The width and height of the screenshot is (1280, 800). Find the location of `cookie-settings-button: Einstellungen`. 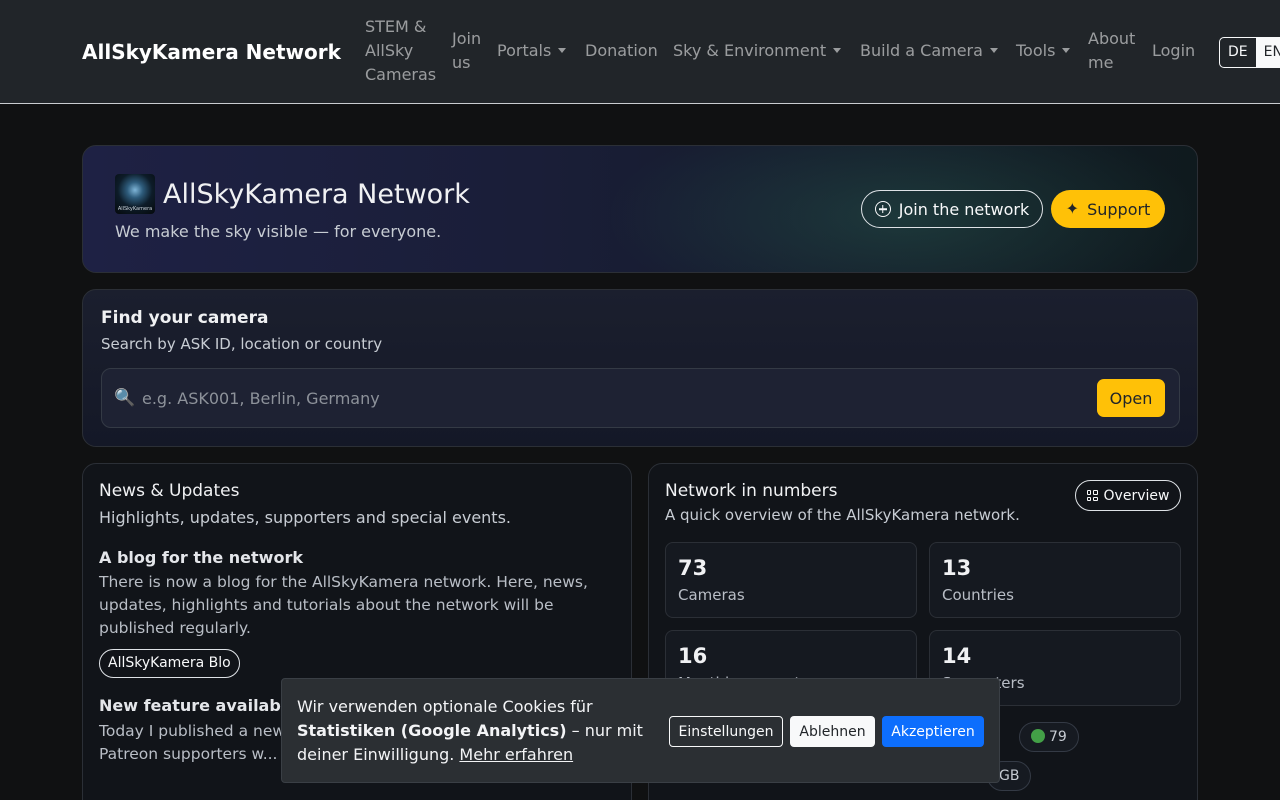

cookie-settings-button: Einstellungen is located at coordinates (726, 731).